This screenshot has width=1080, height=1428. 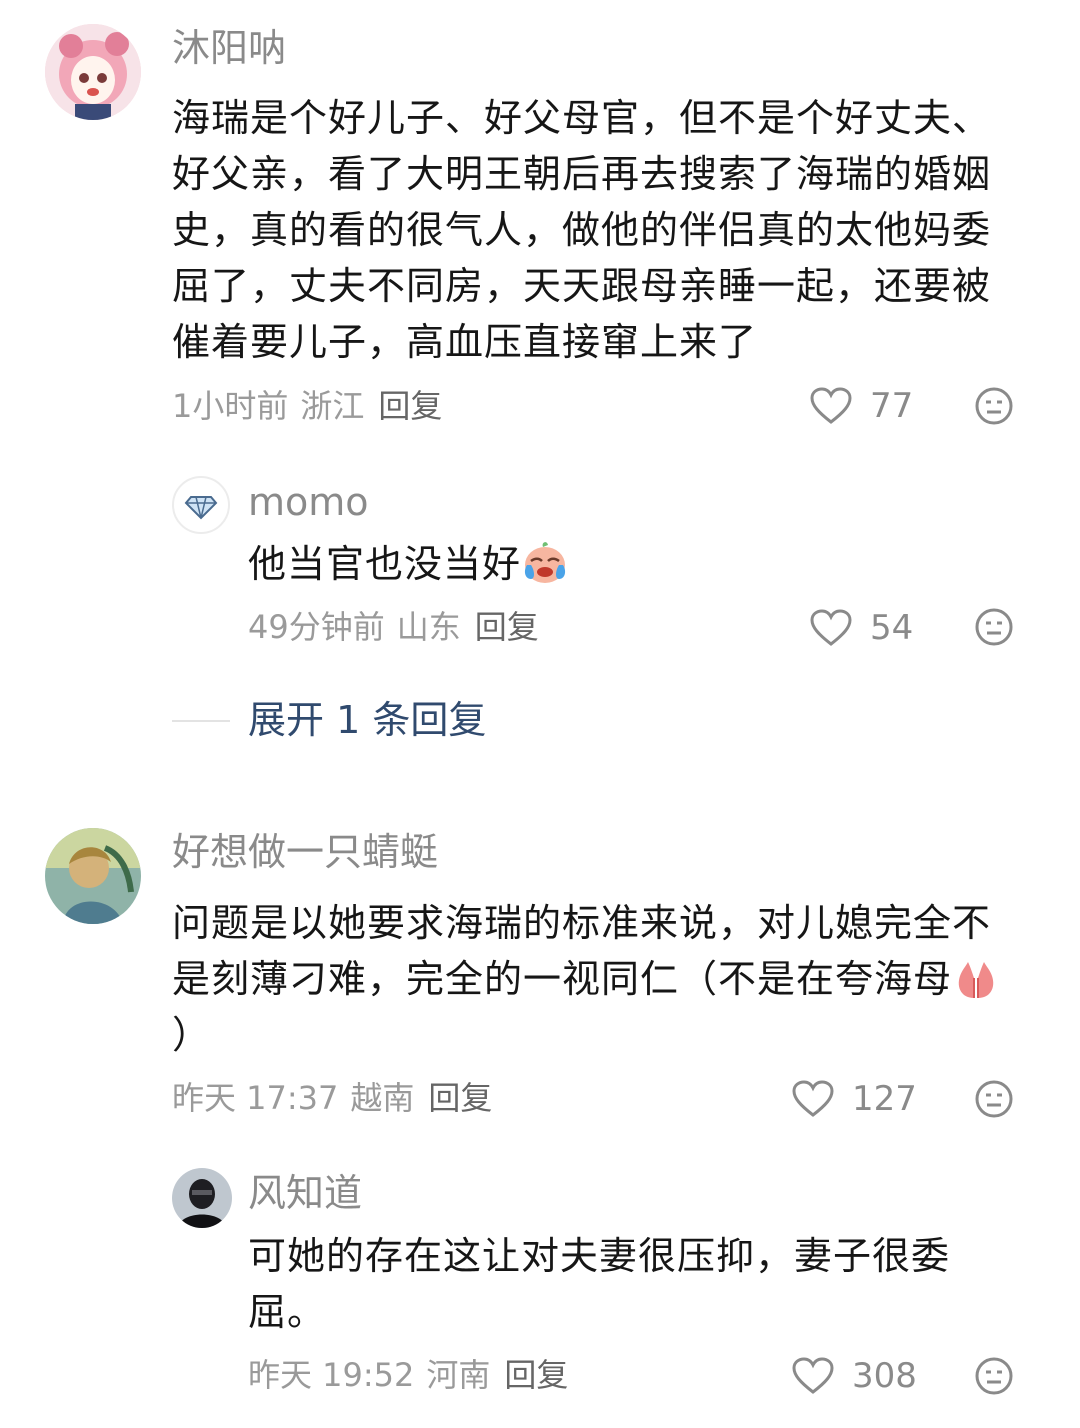 I want to click on like-button: 77, so click(x=861, y=406).